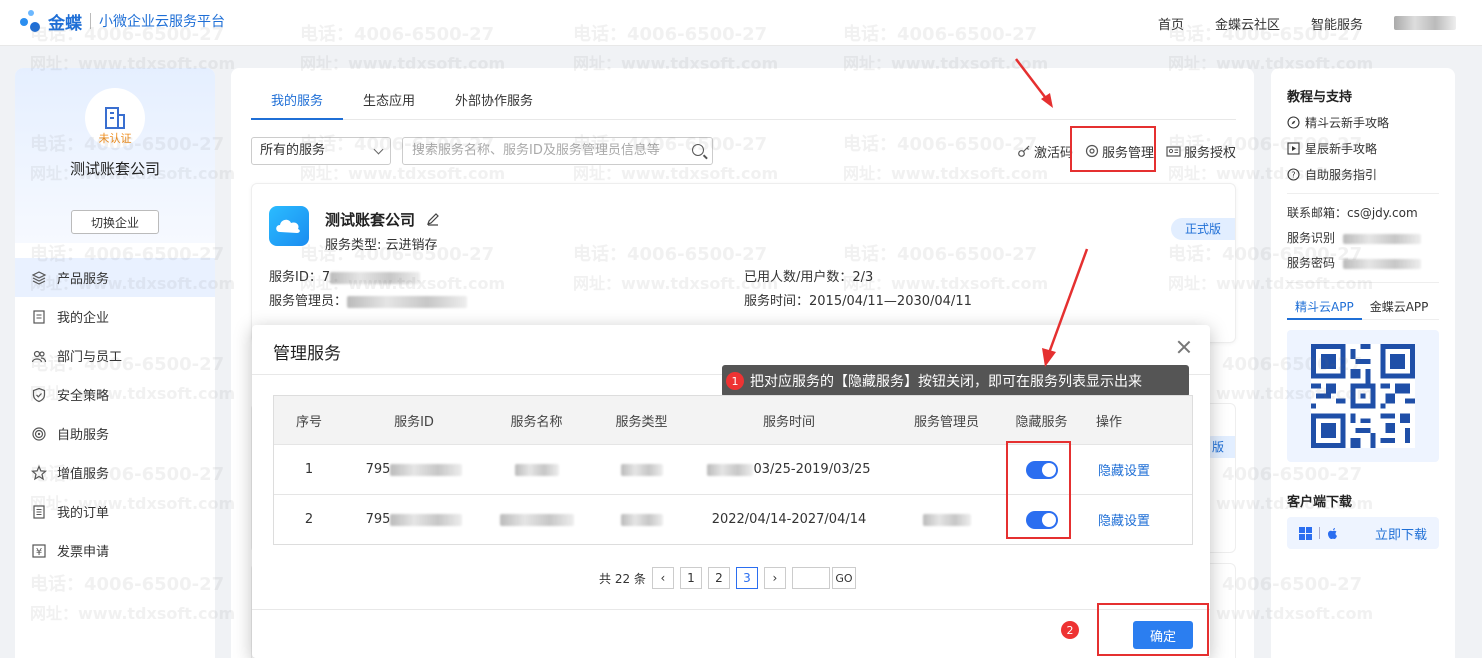 This screenshot has width=1482, height=658. What do you see at coordinates (1124, 469) in the screenshot?
I see `hide-settings-link-1: 隐藏设置` at bounding box center [1124, 469].